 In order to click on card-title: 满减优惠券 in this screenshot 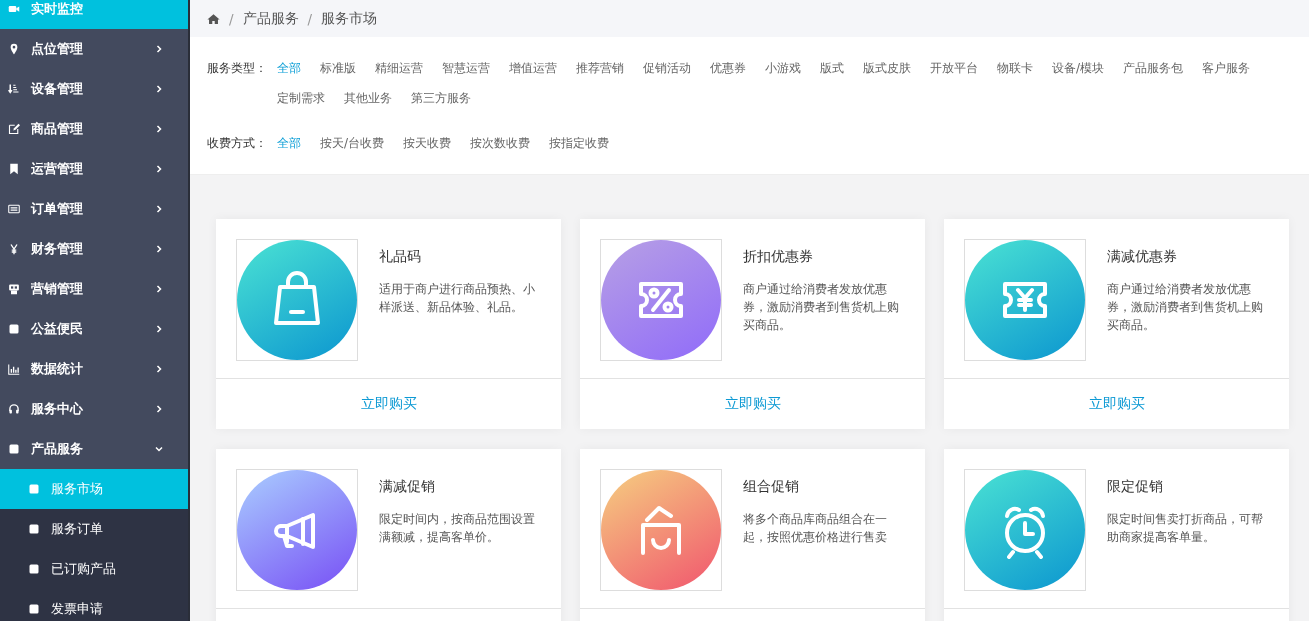, I will do `click(1142, 257)`.